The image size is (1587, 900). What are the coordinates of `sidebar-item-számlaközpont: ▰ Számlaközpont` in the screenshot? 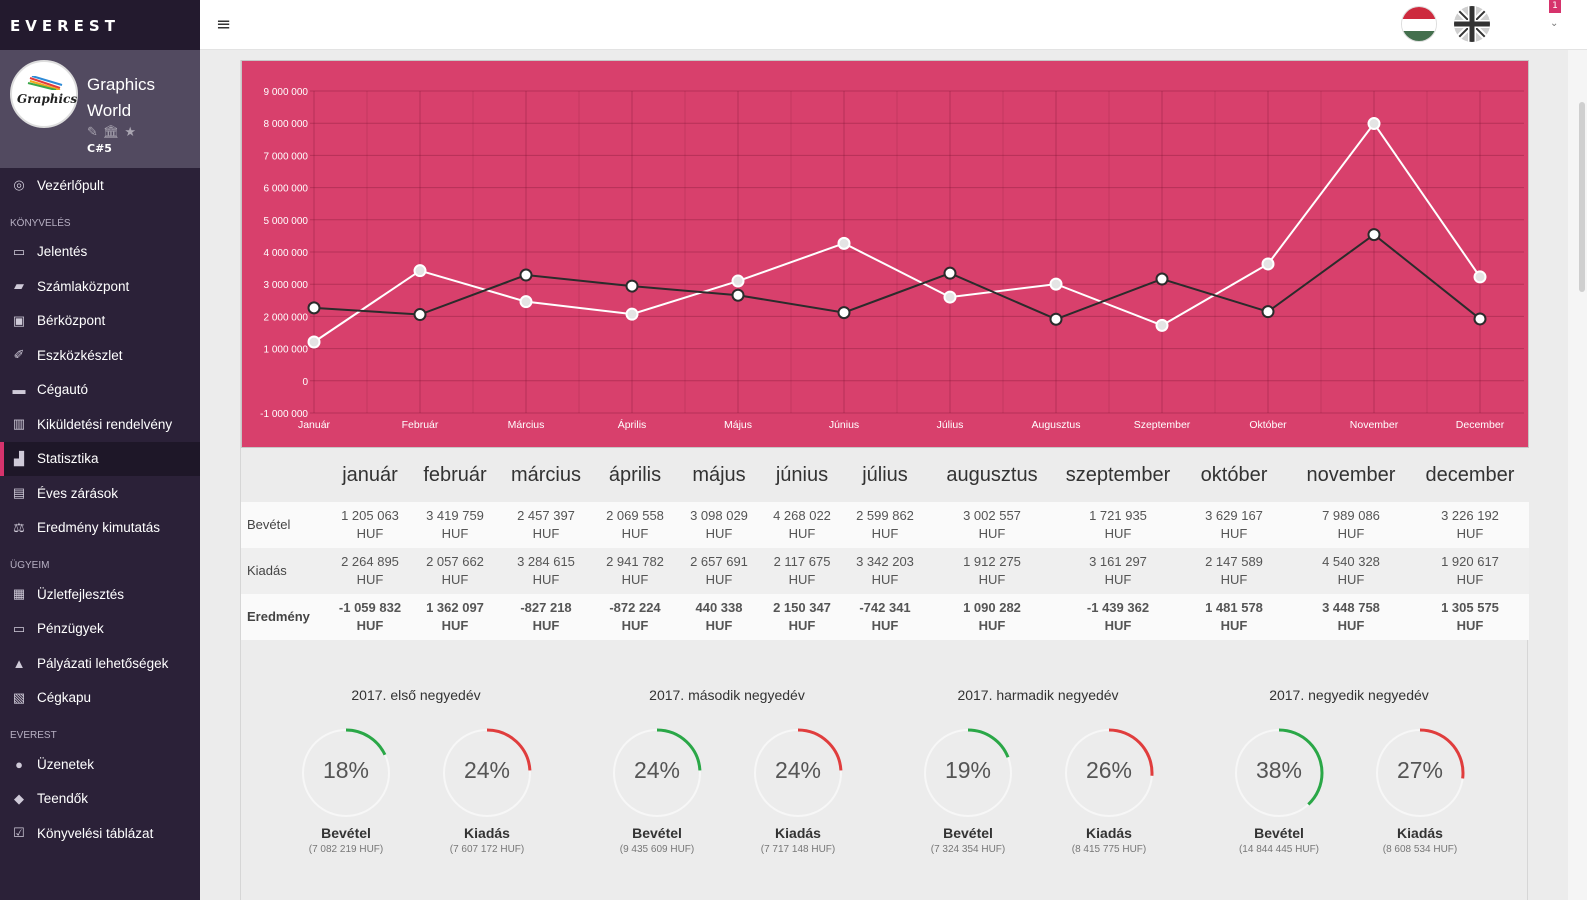 It's located at (100, 286).